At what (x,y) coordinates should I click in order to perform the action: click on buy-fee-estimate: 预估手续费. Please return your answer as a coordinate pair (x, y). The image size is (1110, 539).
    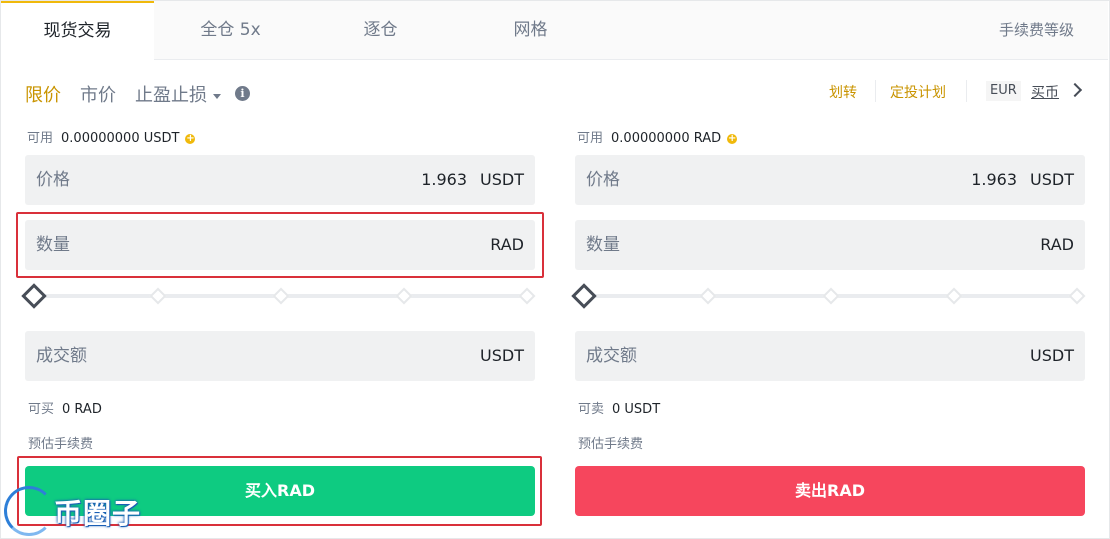
    Looking at the image, I should click on (60, 442).